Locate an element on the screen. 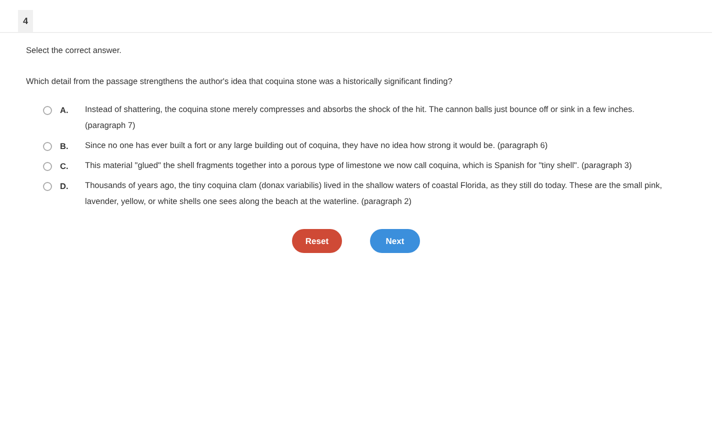 The image size is (720, 439). option-letter: B. is located at coordinates (65, 146).